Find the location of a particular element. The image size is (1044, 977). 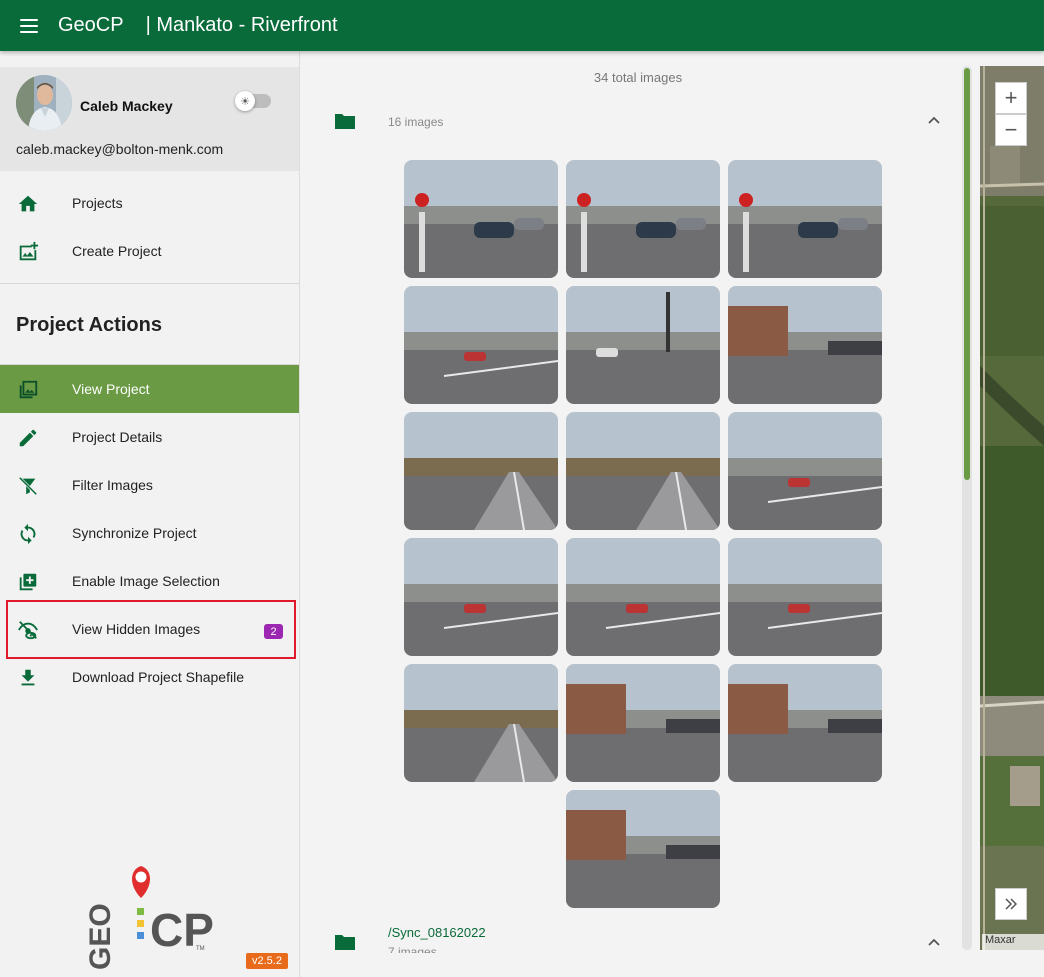

hamburger-menu-icon is located at coordinates (29, 25).